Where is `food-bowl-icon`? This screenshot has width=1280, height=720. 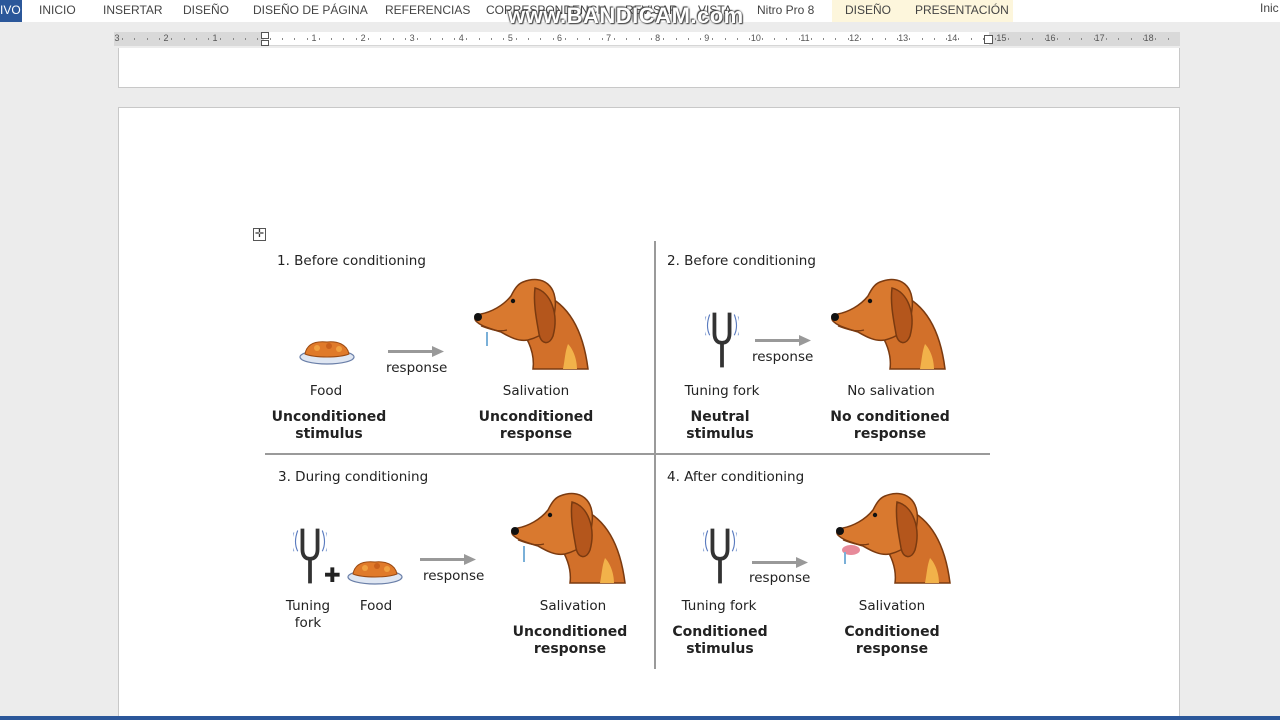 food-bowl-icon is located at coordinates (375, 573).